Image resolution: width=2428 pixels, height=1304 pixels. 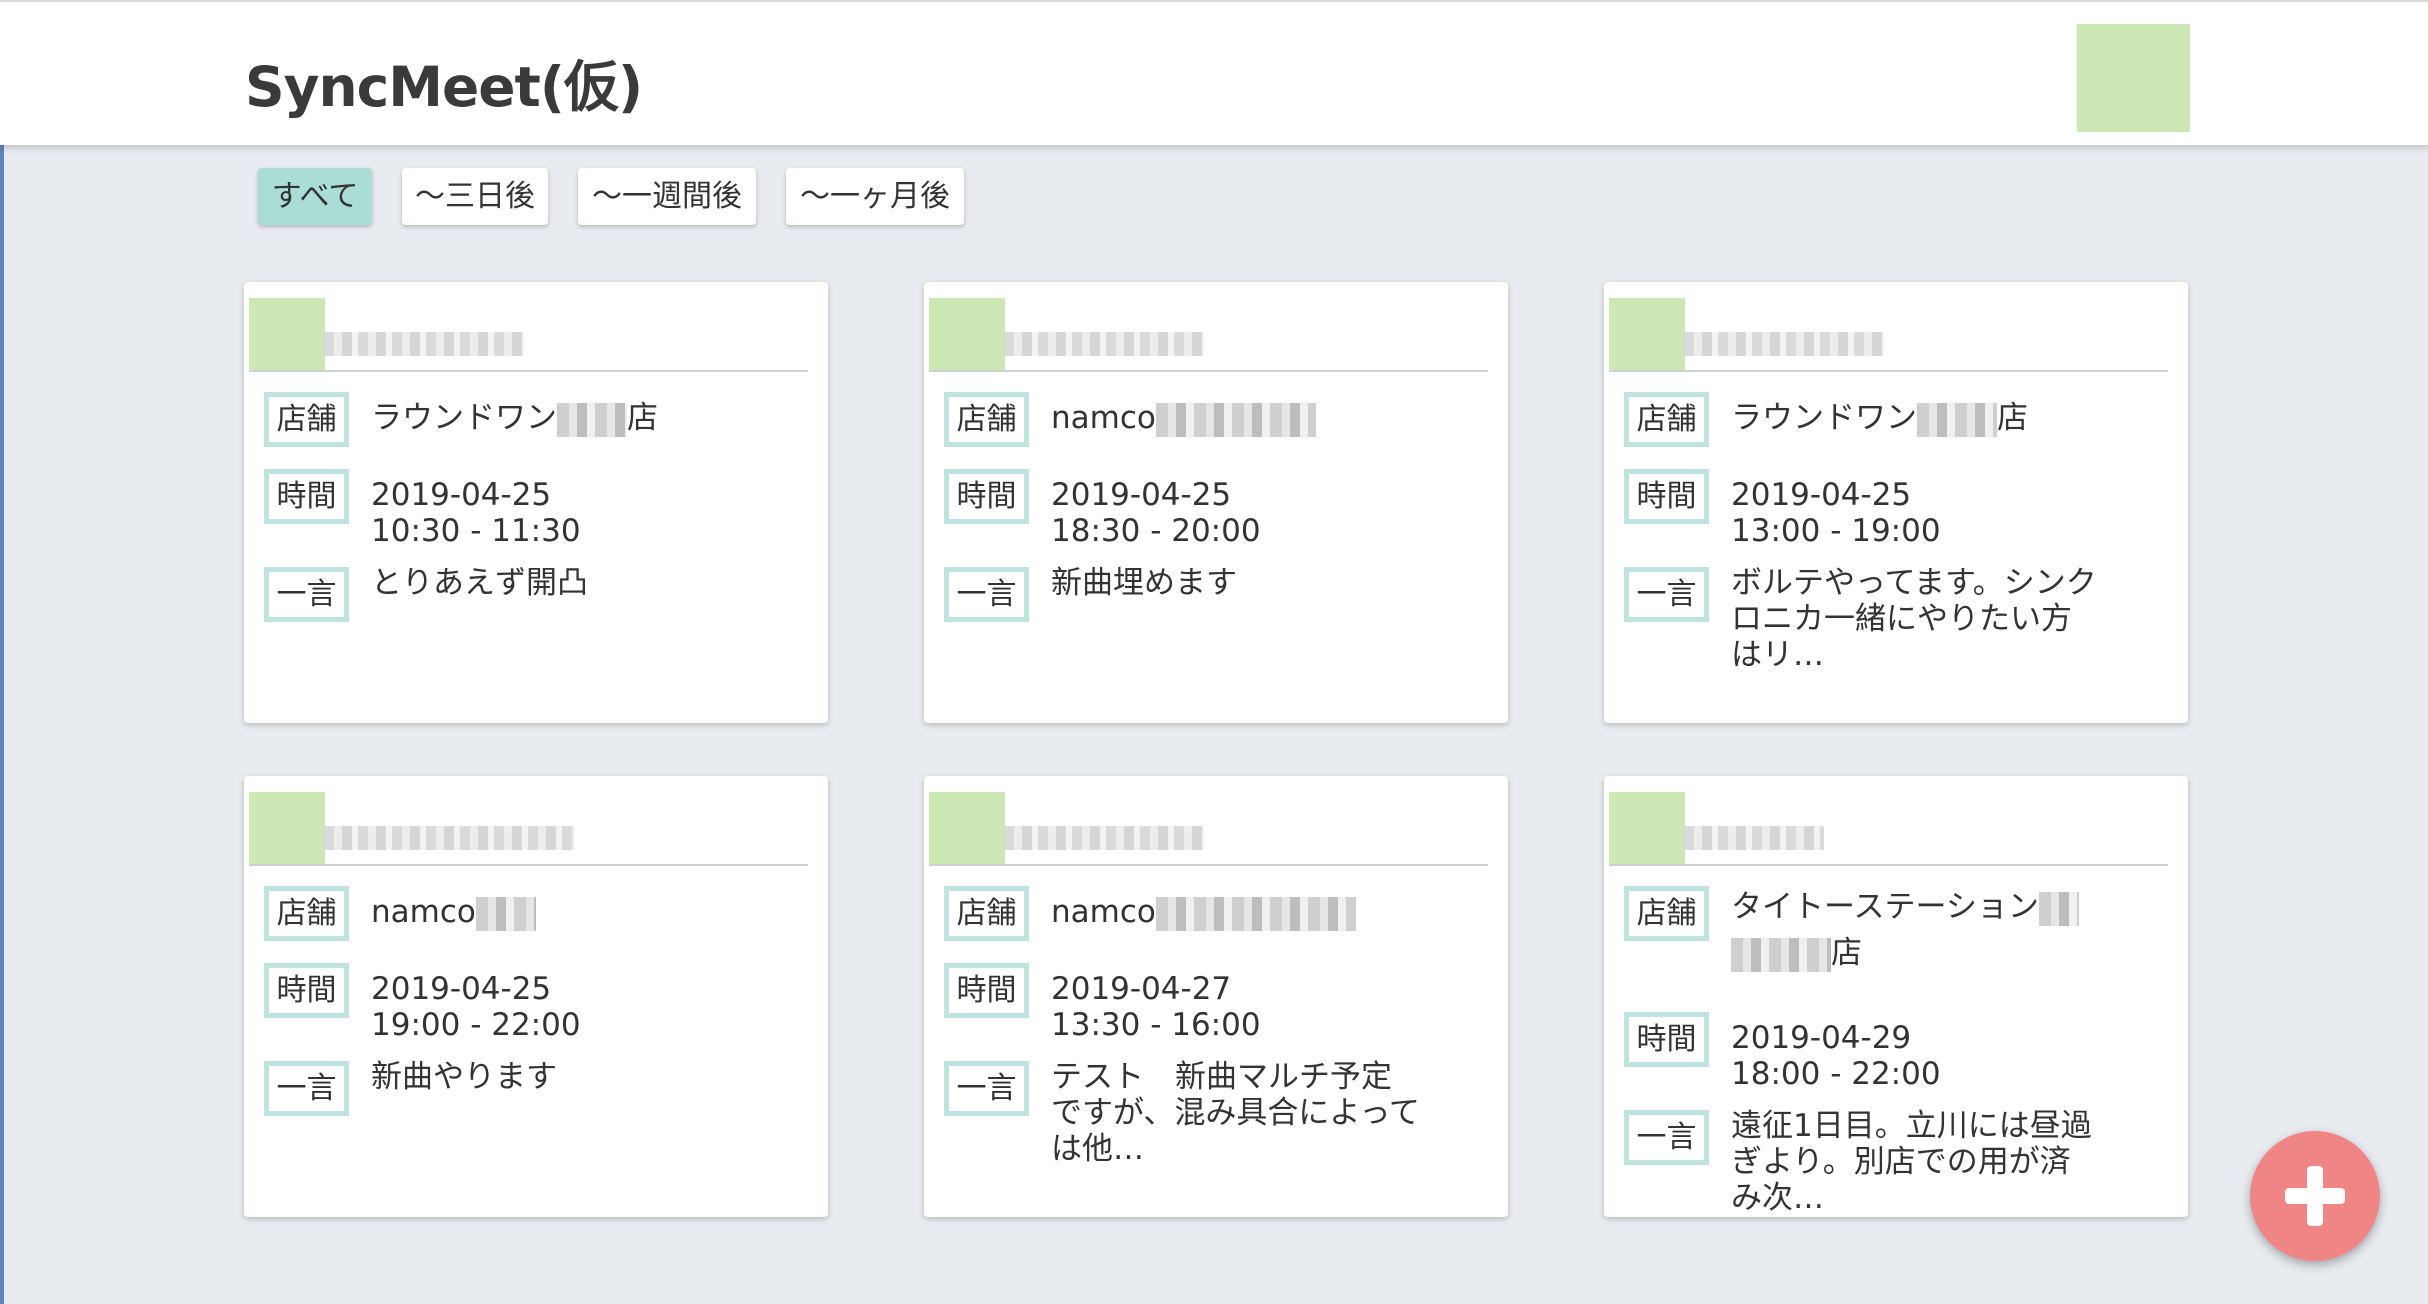 What do you see at coordinates (476, 531) in the screenshot?
I see `time-range-value: 10:30 - 11:30` at bounding box center [476, 531].